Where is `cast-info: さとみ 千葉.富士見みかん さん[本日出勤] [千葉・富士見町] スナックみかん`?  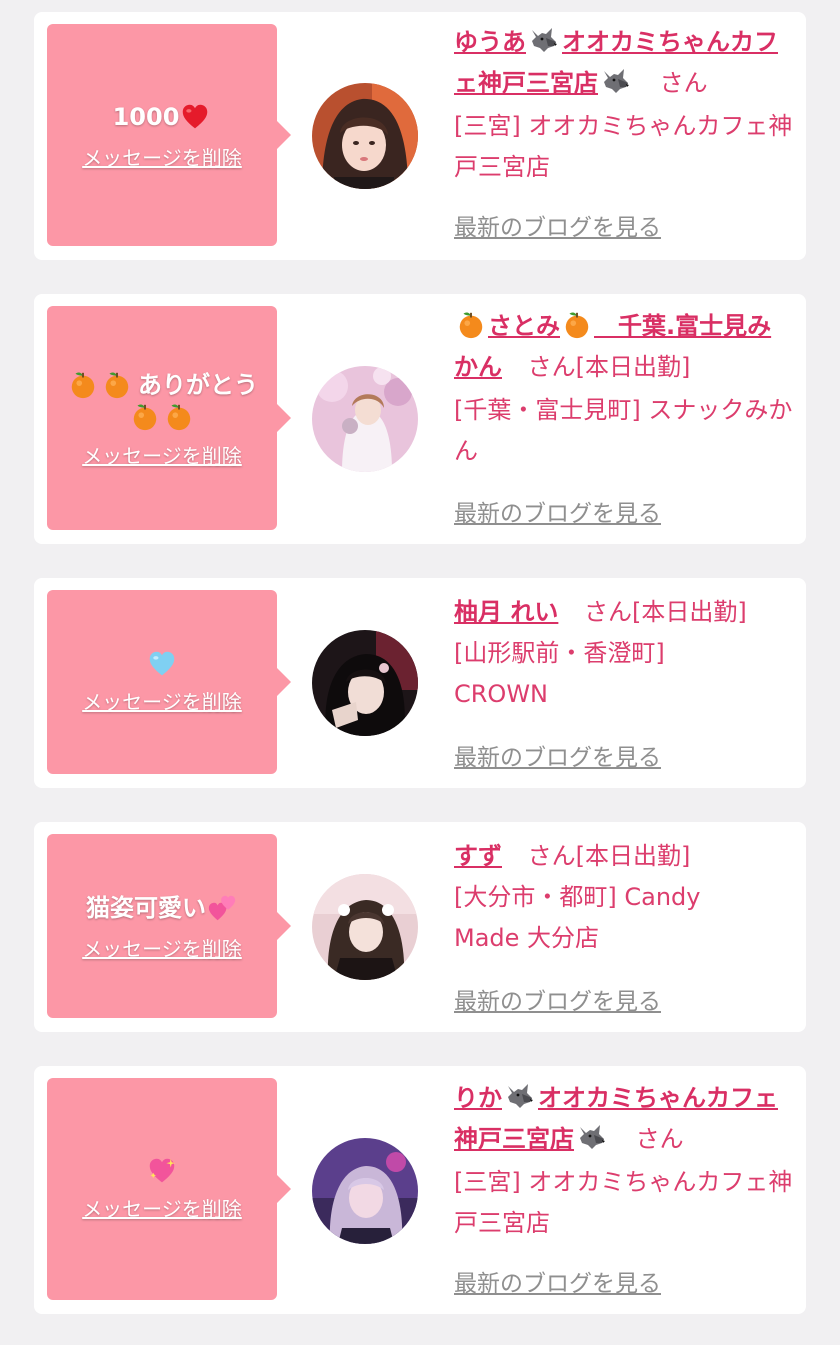
cast-info: さとみ 千葉.富士見みかん さん[本日出勤] [千葉・富士見町] スナックみかん is located at coordinates (624, 389).